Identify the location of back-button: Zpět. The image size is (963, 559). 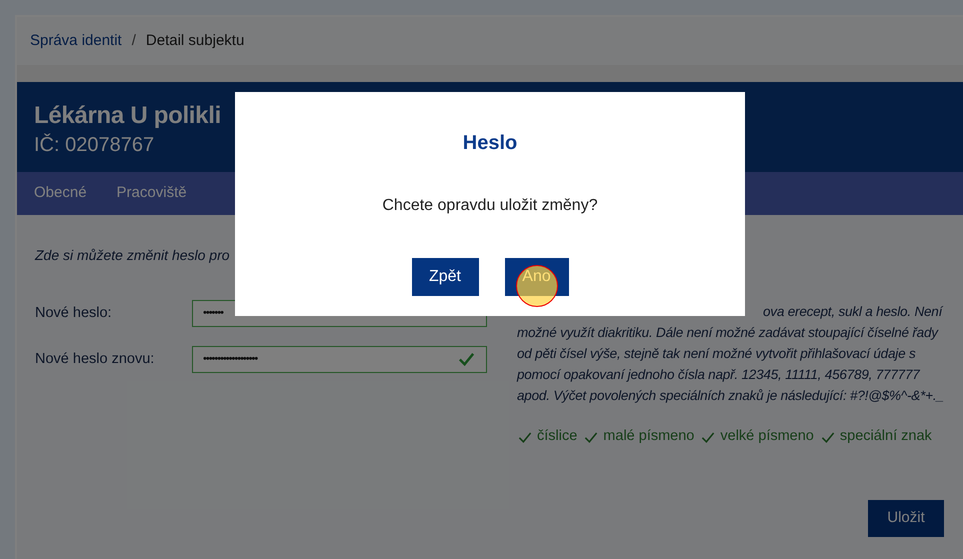
(445, 277).